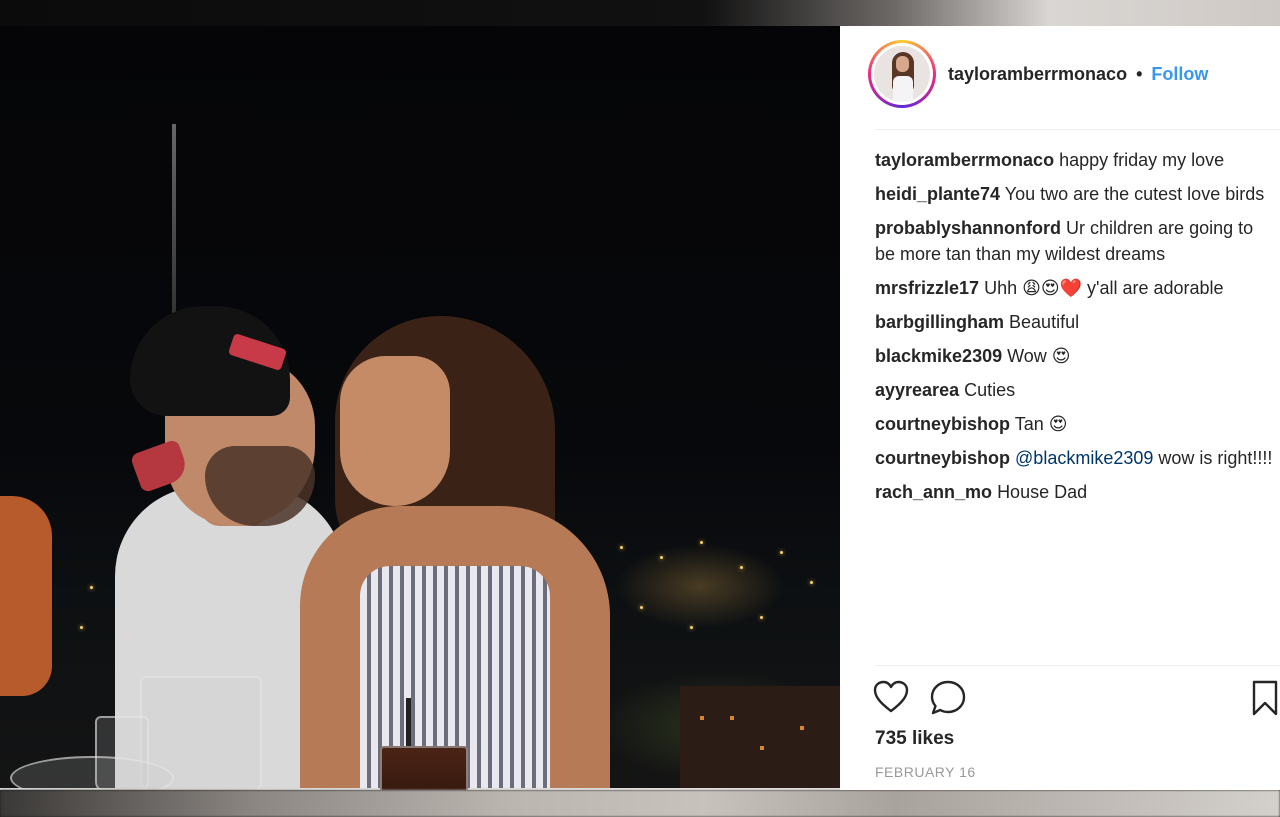 This screenshot has width=1280, height=817. I want to click on avatar, so click(902, 74).